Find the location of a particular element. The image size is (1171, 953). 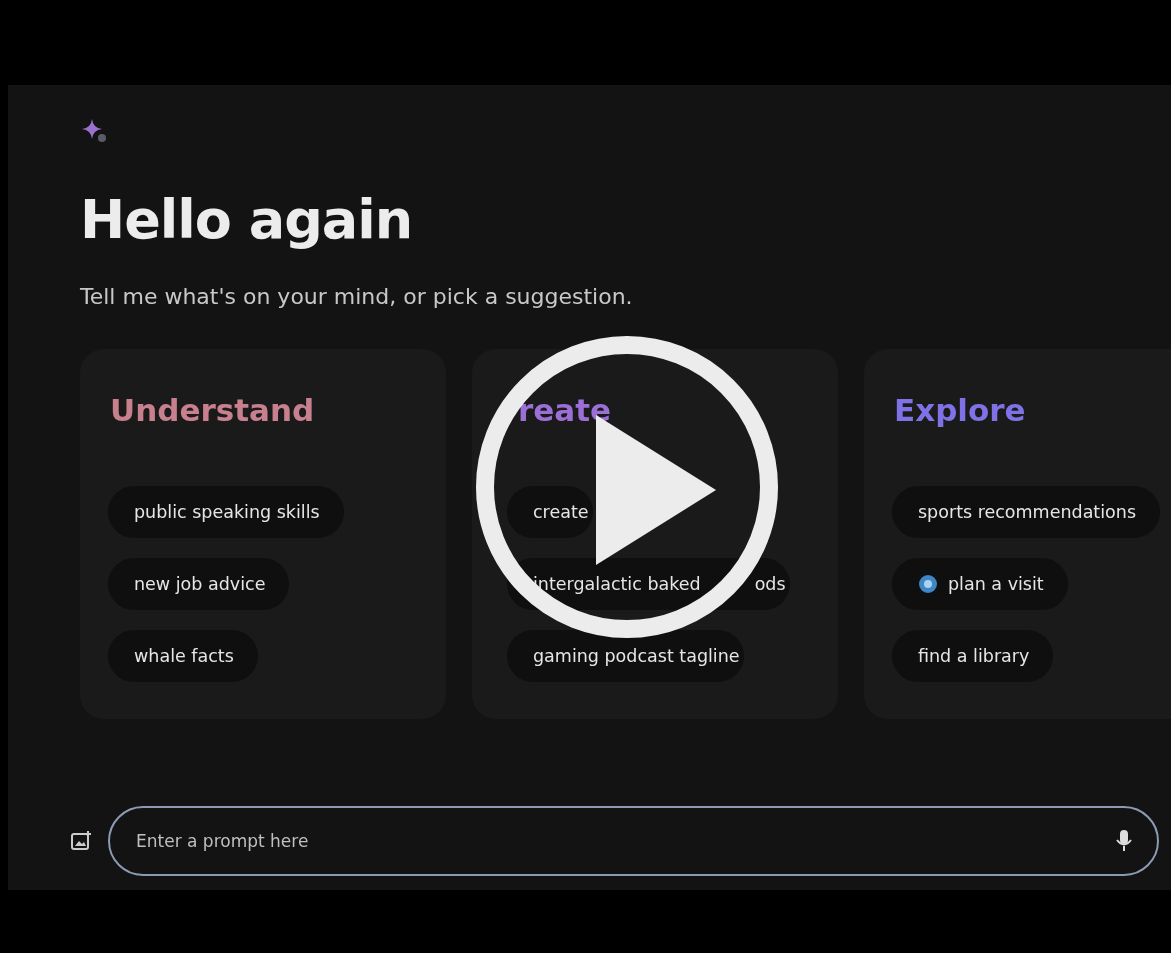

suggestion-chip: gaming podcast tagline is located at coordinates (625, 656).